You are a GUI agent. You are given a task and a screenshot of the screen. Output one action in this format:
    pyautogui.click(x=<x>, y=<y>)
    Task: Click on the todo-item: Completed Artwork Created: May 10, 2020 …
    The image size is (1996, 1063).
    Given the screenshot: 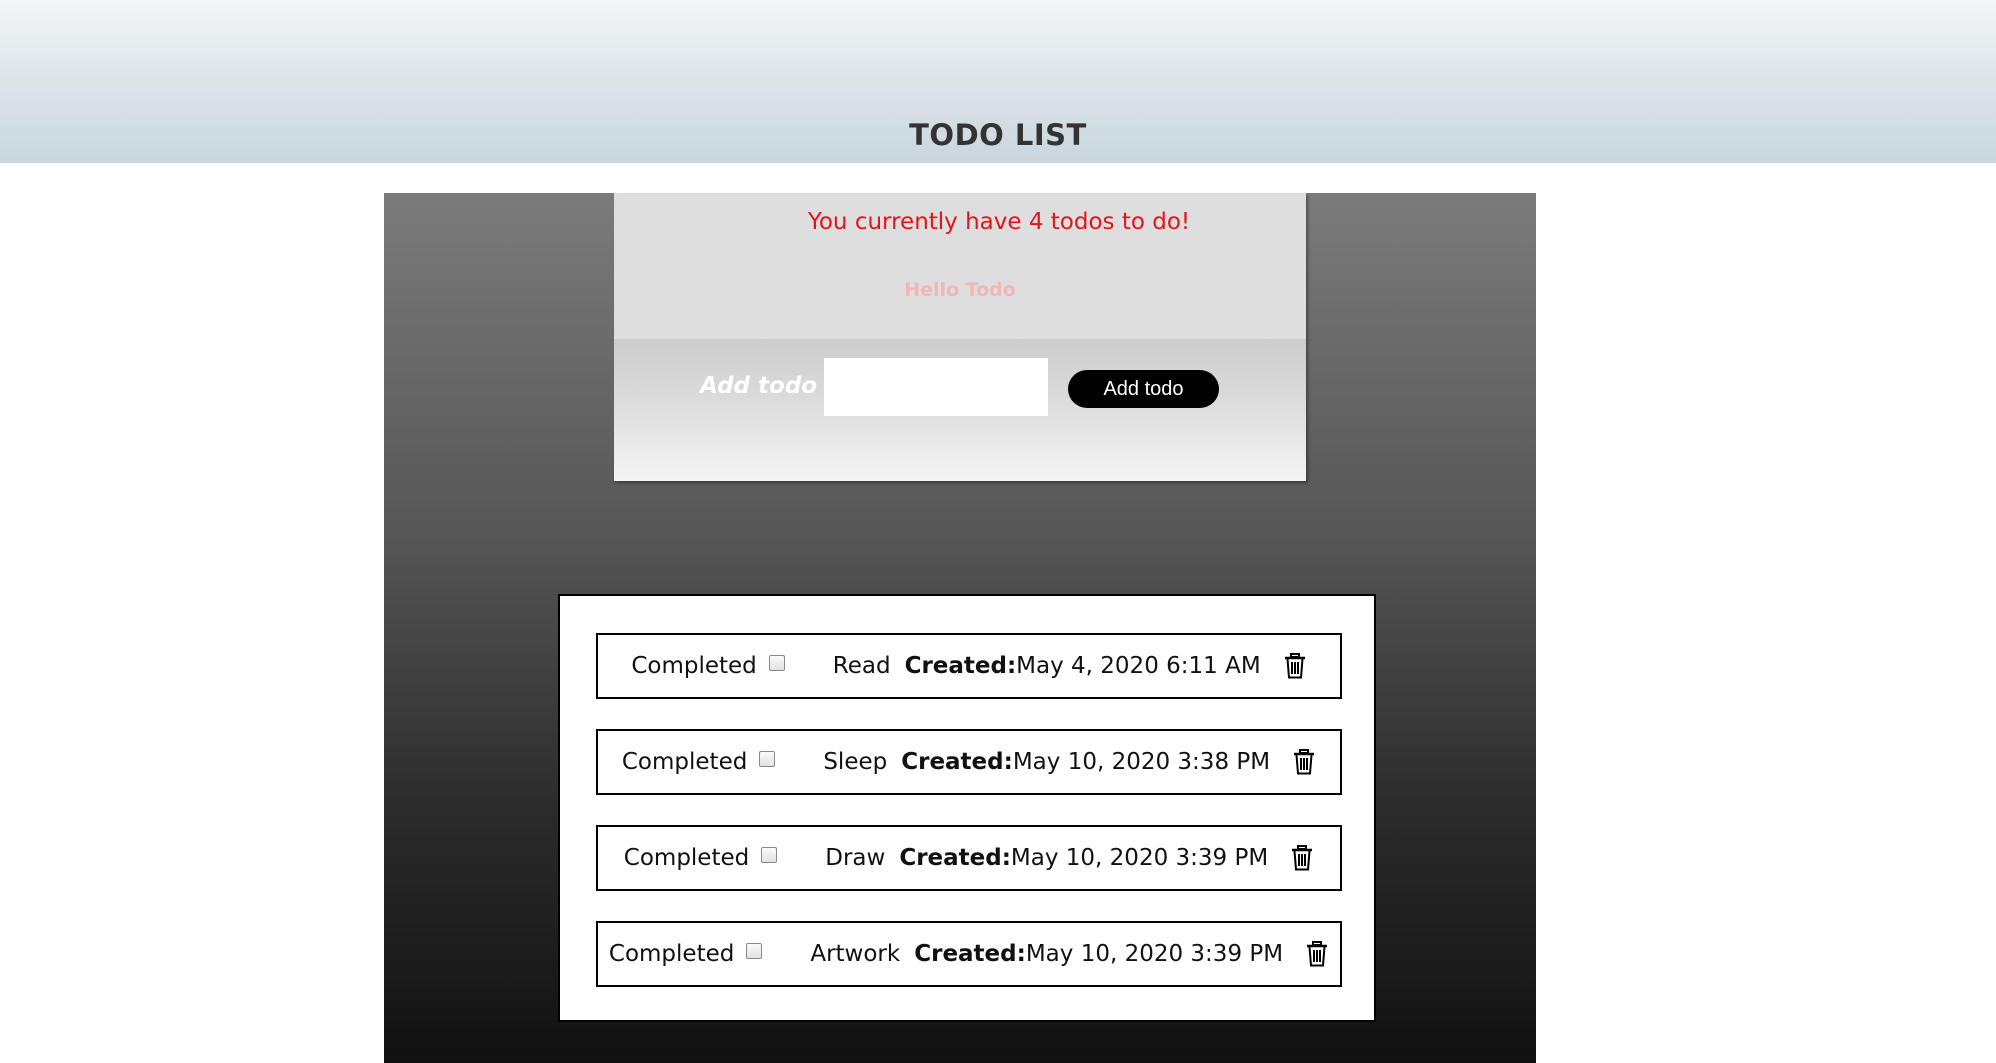 What is the action you would take?
    pyautogui.click(x=969, y=954)
    